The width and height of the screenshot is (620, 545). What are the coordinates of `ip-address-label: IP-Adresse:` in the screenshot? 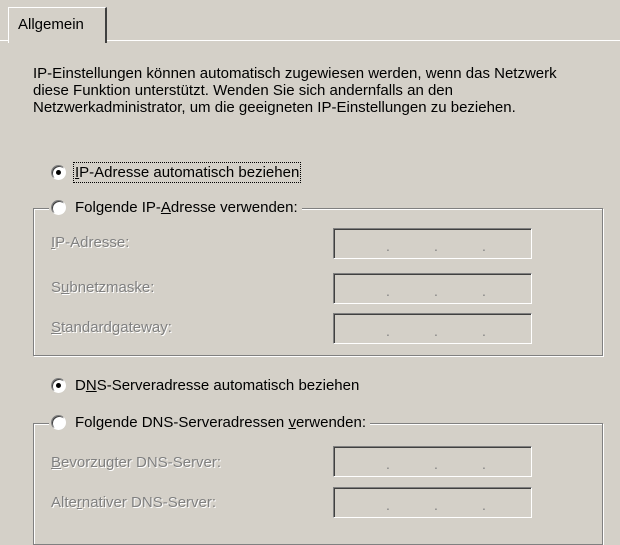 It's located at (90, 242).